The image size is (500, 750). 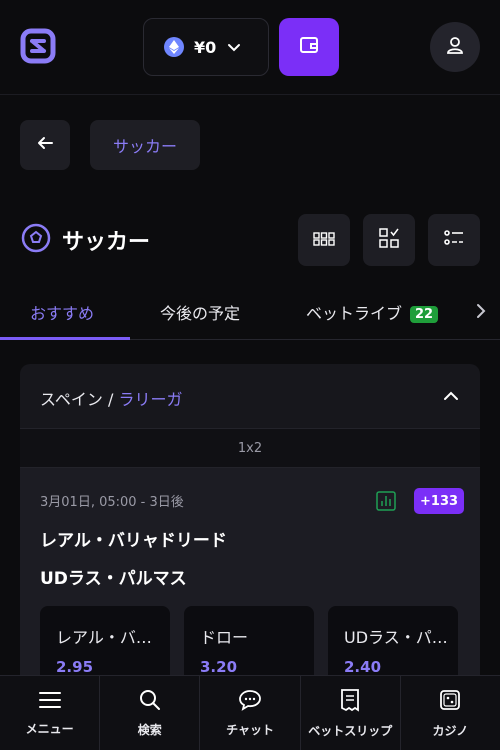 I want to click on wallet-button, so click(x=309, y=47).